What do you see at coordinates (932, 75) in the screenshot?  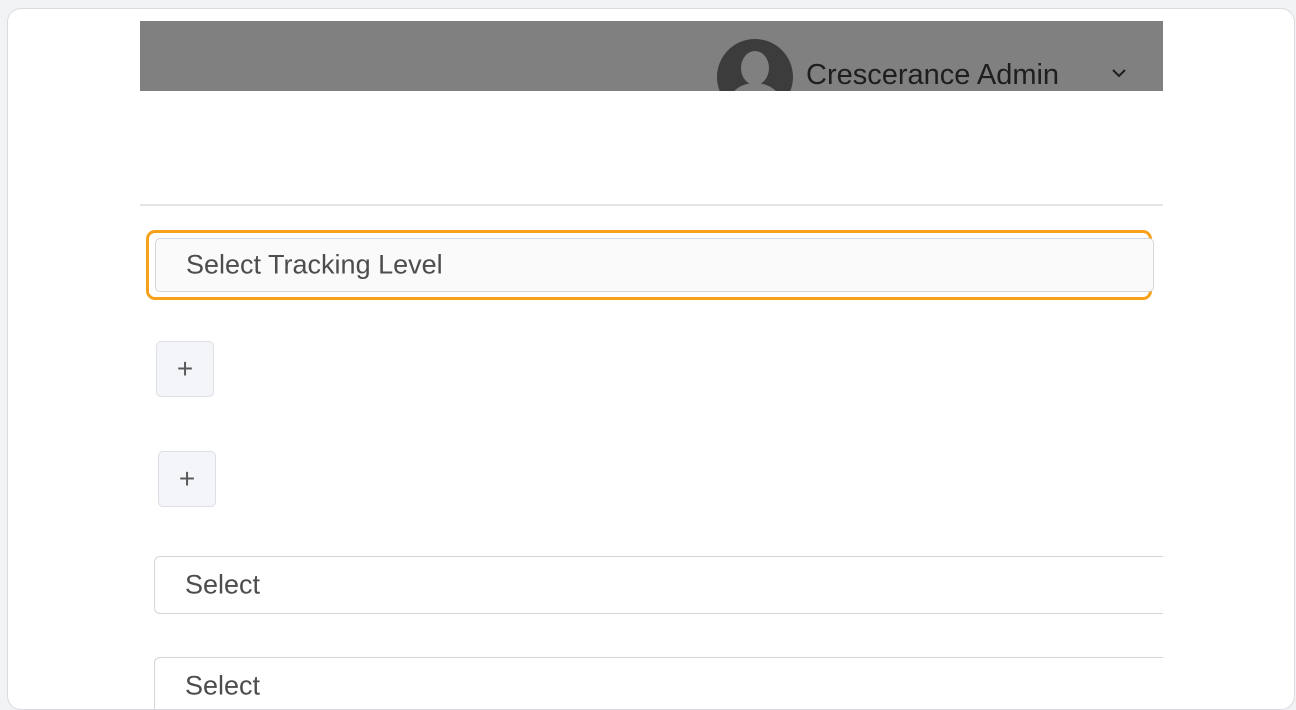 I see `user-name: Crescerance Admin` at bounding box center [932, 75].